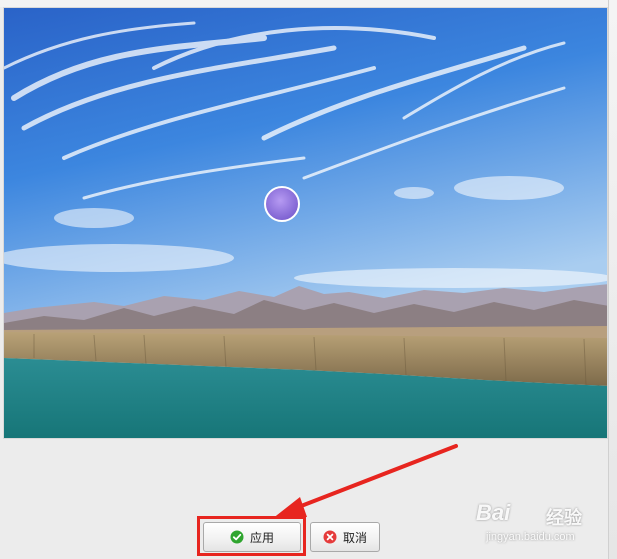 This screenshot has height=559, width=617. I want to click on check-circle-icon, so click(237, 537).